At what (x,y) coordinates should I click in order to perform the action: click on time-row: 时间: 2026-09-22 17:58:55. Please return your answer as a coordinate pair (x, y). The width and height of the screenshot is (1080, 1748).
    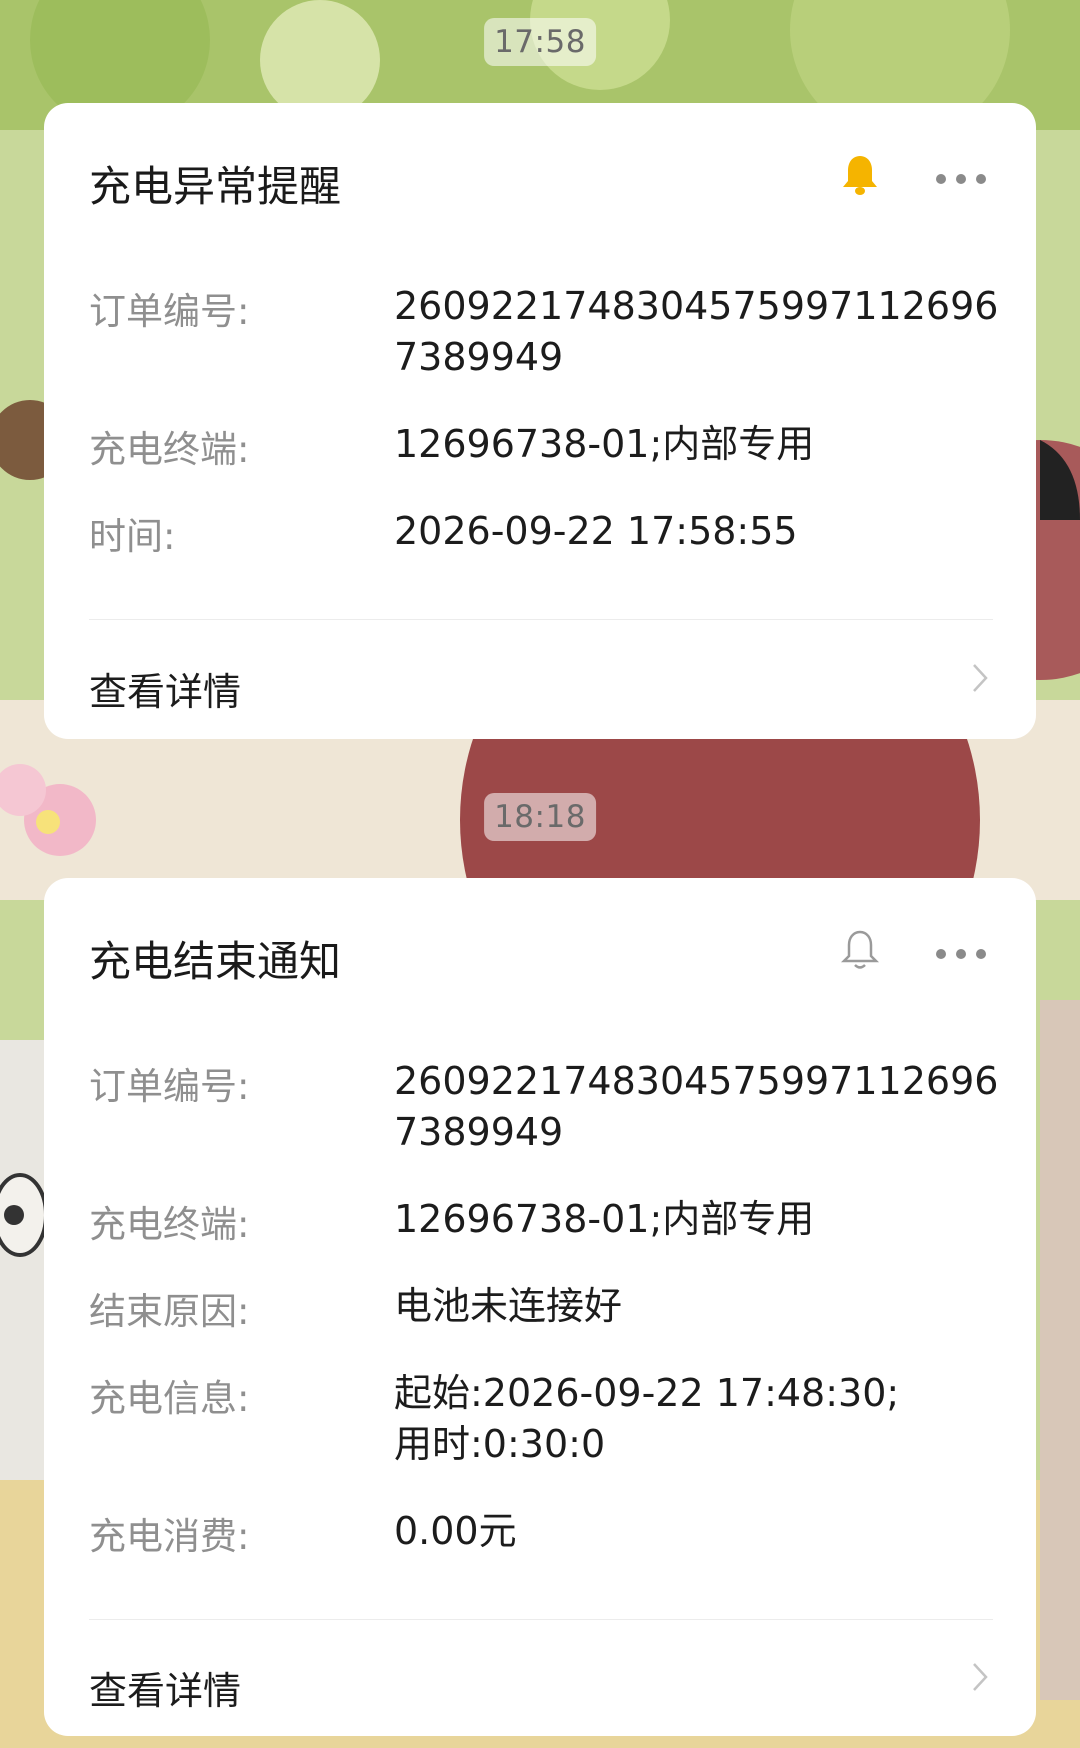
    Looking at the image, I should click on (554, 533).